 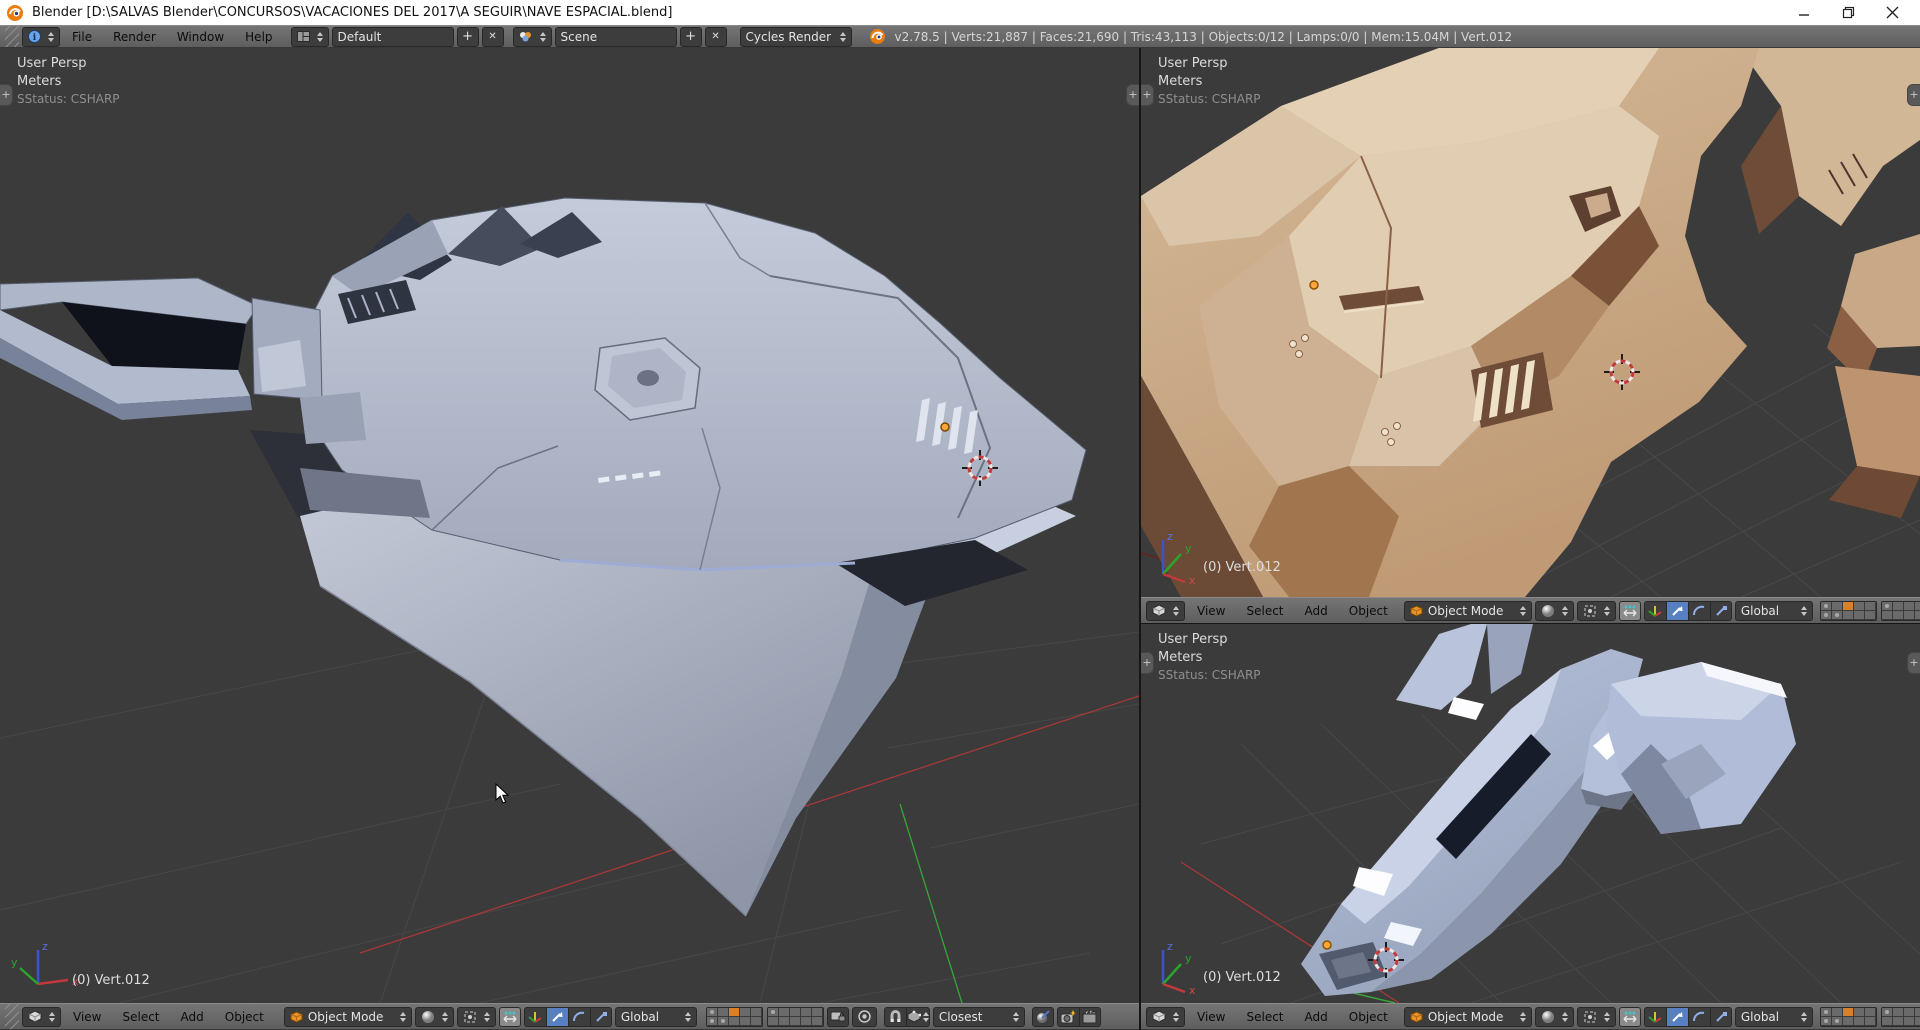 I want to click on rotate-arc-icon, so click(x=1699, y=1016).